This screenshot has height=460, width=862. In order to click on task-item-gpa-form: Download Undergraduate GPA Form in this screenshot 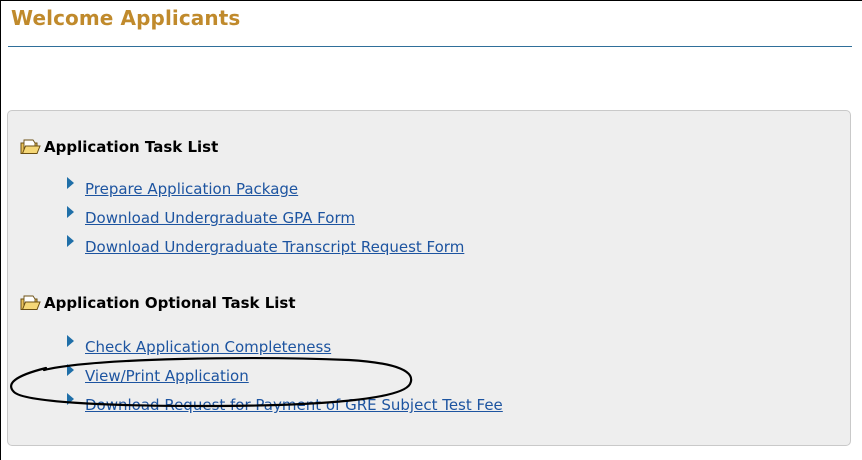, I will do `click(210, 216)`.